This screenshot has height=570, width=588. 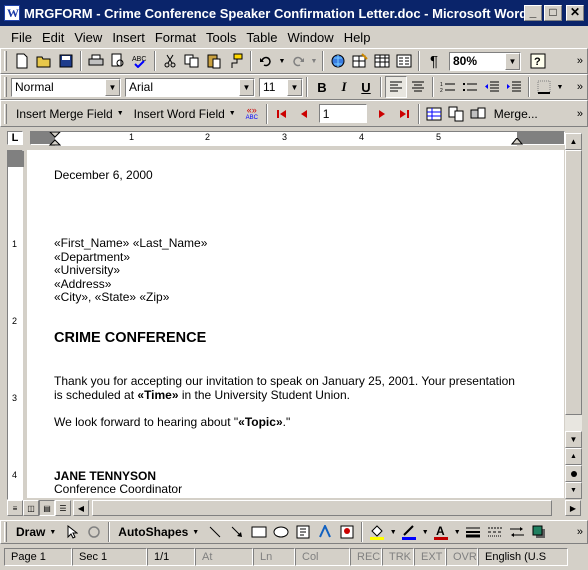 What do you see at coordinates (70, 114) in the screenshot?
I see `insert-merge-field-button: Insert Merge Field ▼` at bounding box center [70, 114].